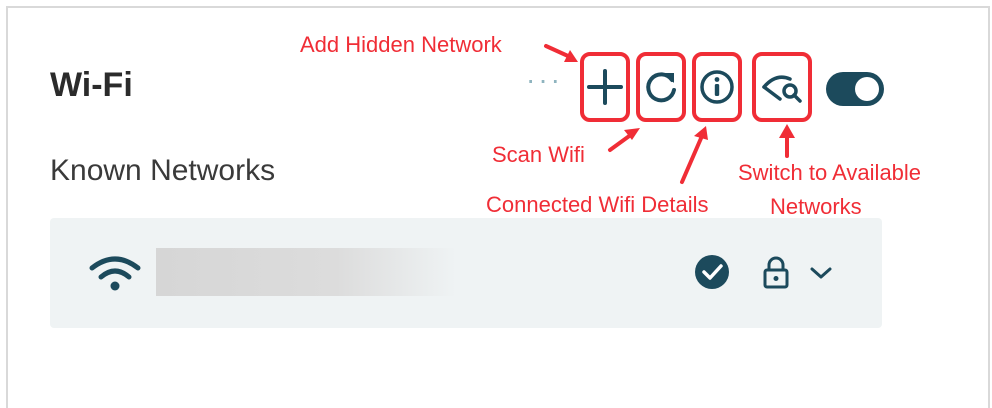  What do you see at coordinates (669, 114) in the screenshot?
I see `annotation-arrows` at bounding box center [669, 114].